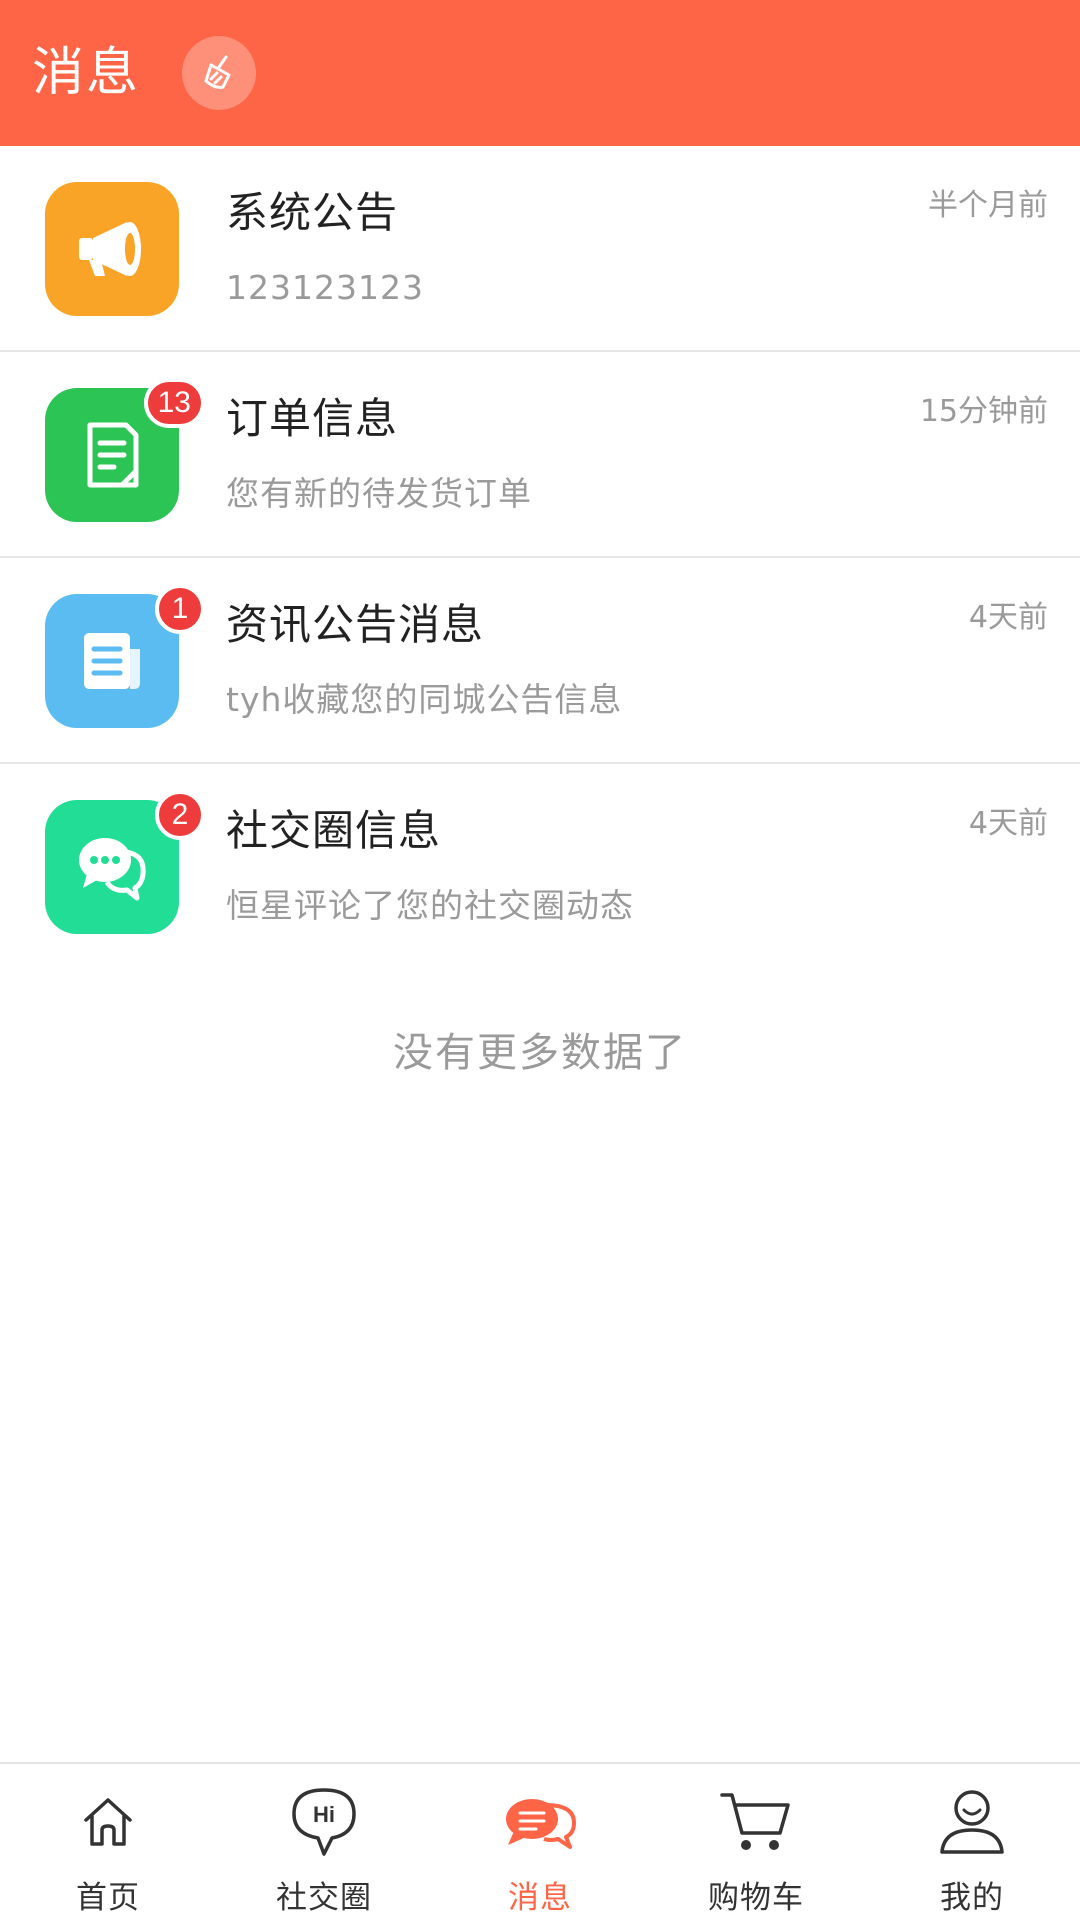 This screenshot has width=1080, height=1920. I want to click on message-time: 15分钟前, so click(983, 411).